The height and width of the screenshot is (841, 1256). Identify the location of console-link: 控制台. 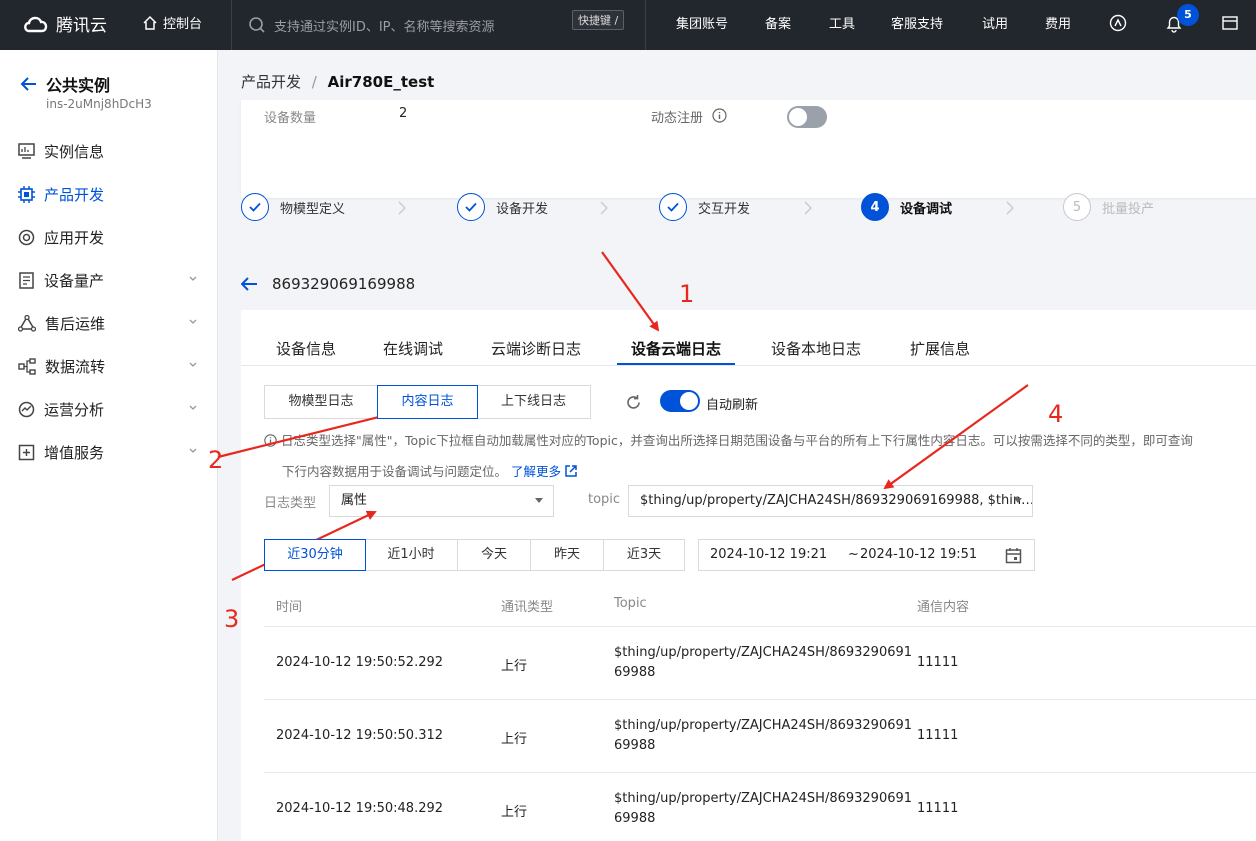
(172, 22).